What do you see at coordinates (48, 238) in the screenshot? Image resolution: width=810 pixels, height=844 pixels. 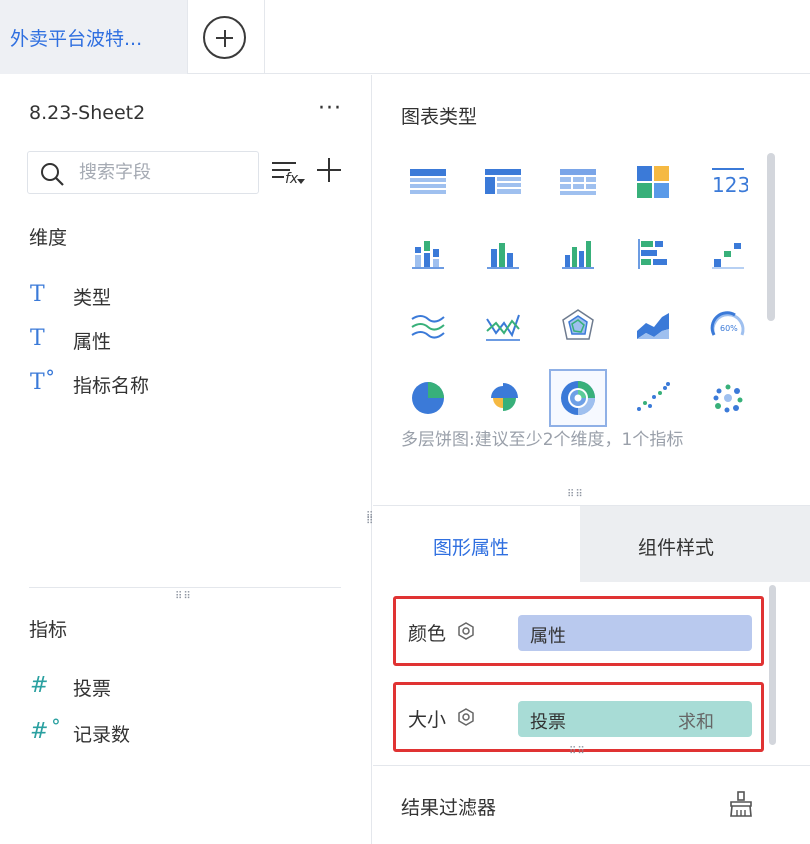 I see `dimensions-title: 维度` at bounding box center [48, 238].